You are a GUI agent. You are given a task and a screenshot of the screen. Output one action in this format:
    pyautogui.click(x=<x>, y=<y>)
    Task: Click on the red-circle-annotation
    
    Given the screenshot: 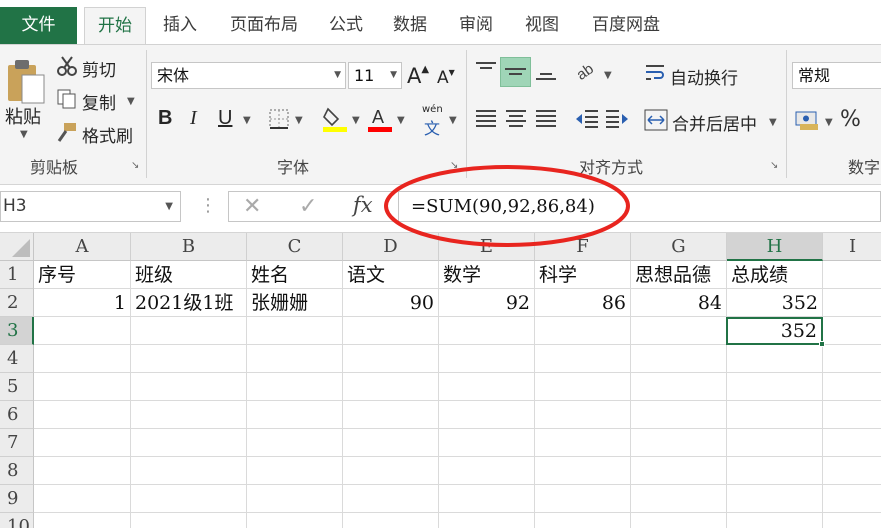 What is the action you would take?
    pyautogui.click(x=507, y=206)
    